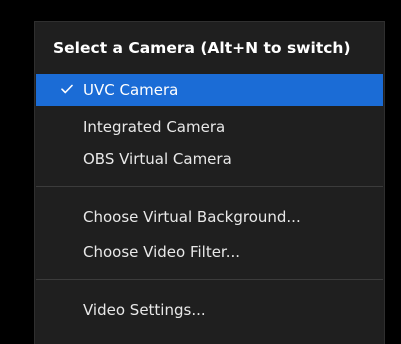  I want to click on camera-option-uvc: UVC Camera, so click(209, 90).